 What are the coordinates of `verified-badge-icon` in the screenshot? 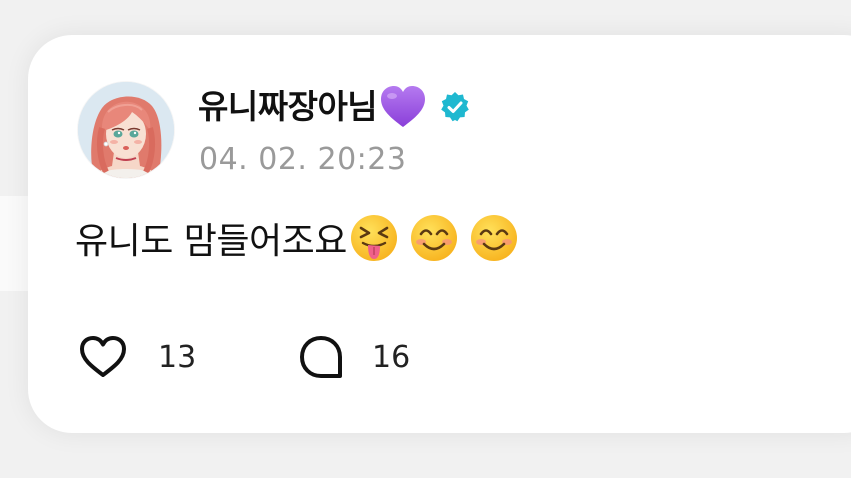 It's located at (455, 107).